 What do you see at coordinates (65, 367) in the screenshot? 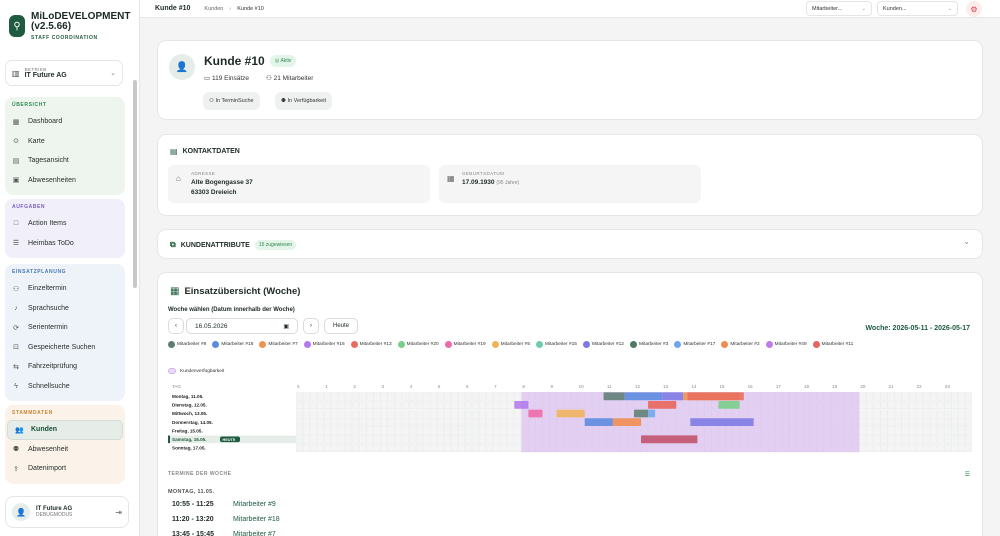
I see `sidebar-item-fahrzeitprüfung: ⇆ Fahrzeitprüfung` at bounding box center [65, 367].